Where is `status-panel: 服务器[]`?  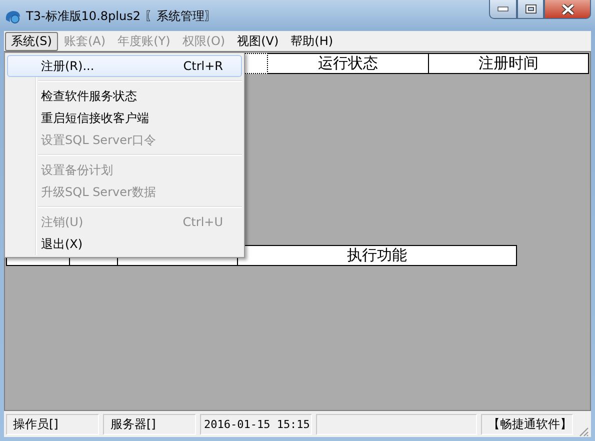 status-panel: 服务器[] is located at coordinates (149, 424).